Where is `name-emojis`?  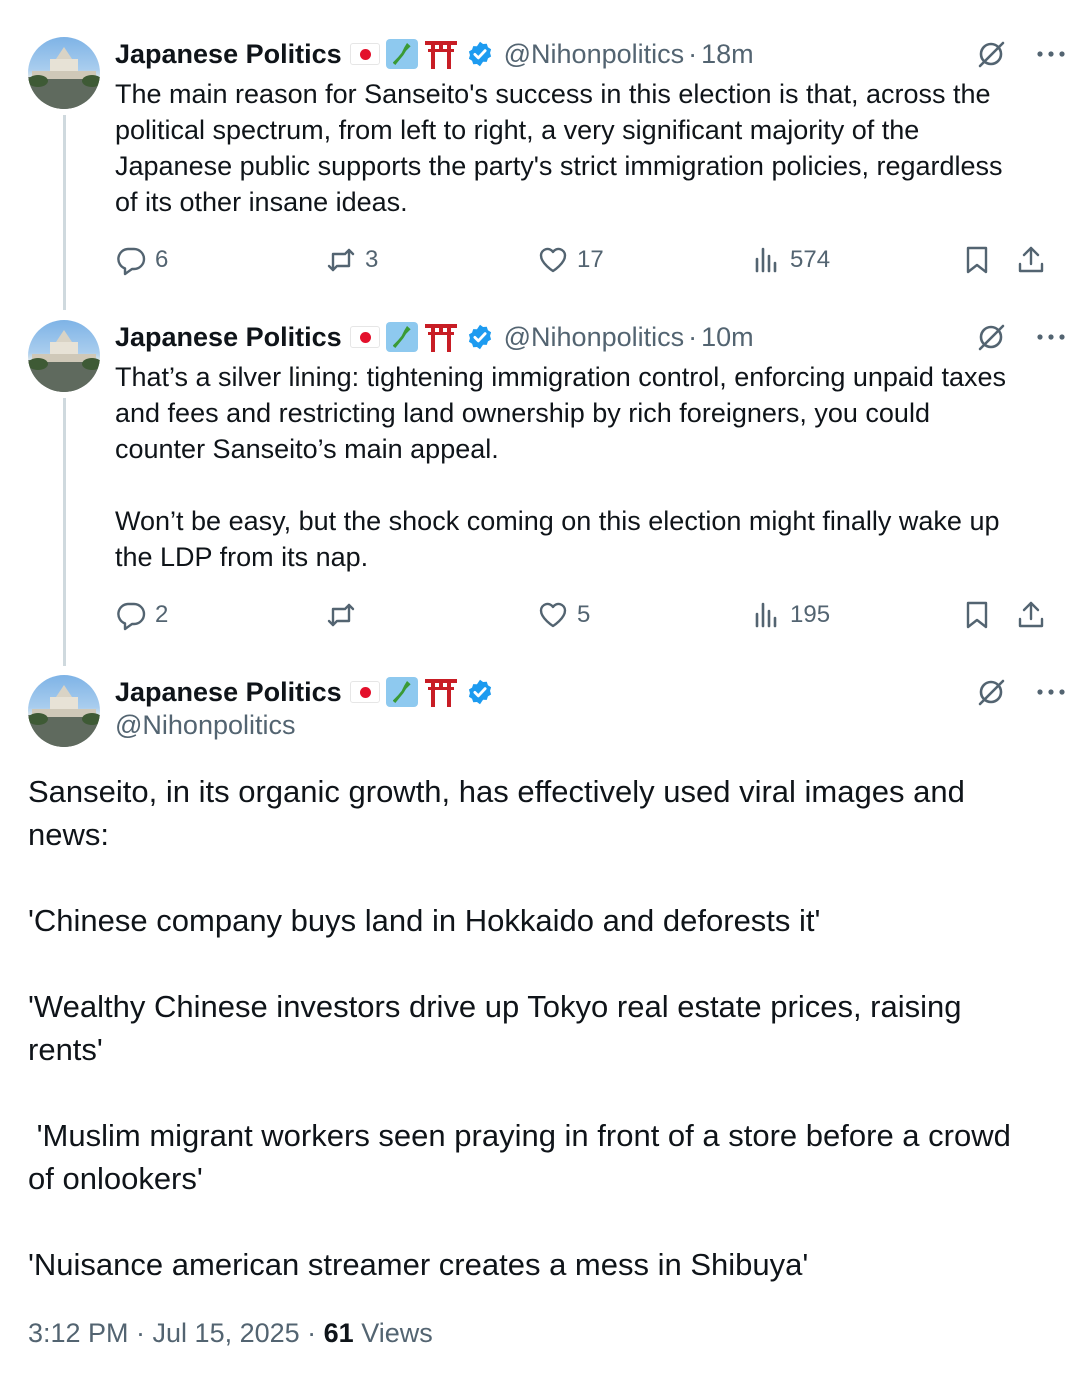
name-emojis is located at coordinates (403, 692).